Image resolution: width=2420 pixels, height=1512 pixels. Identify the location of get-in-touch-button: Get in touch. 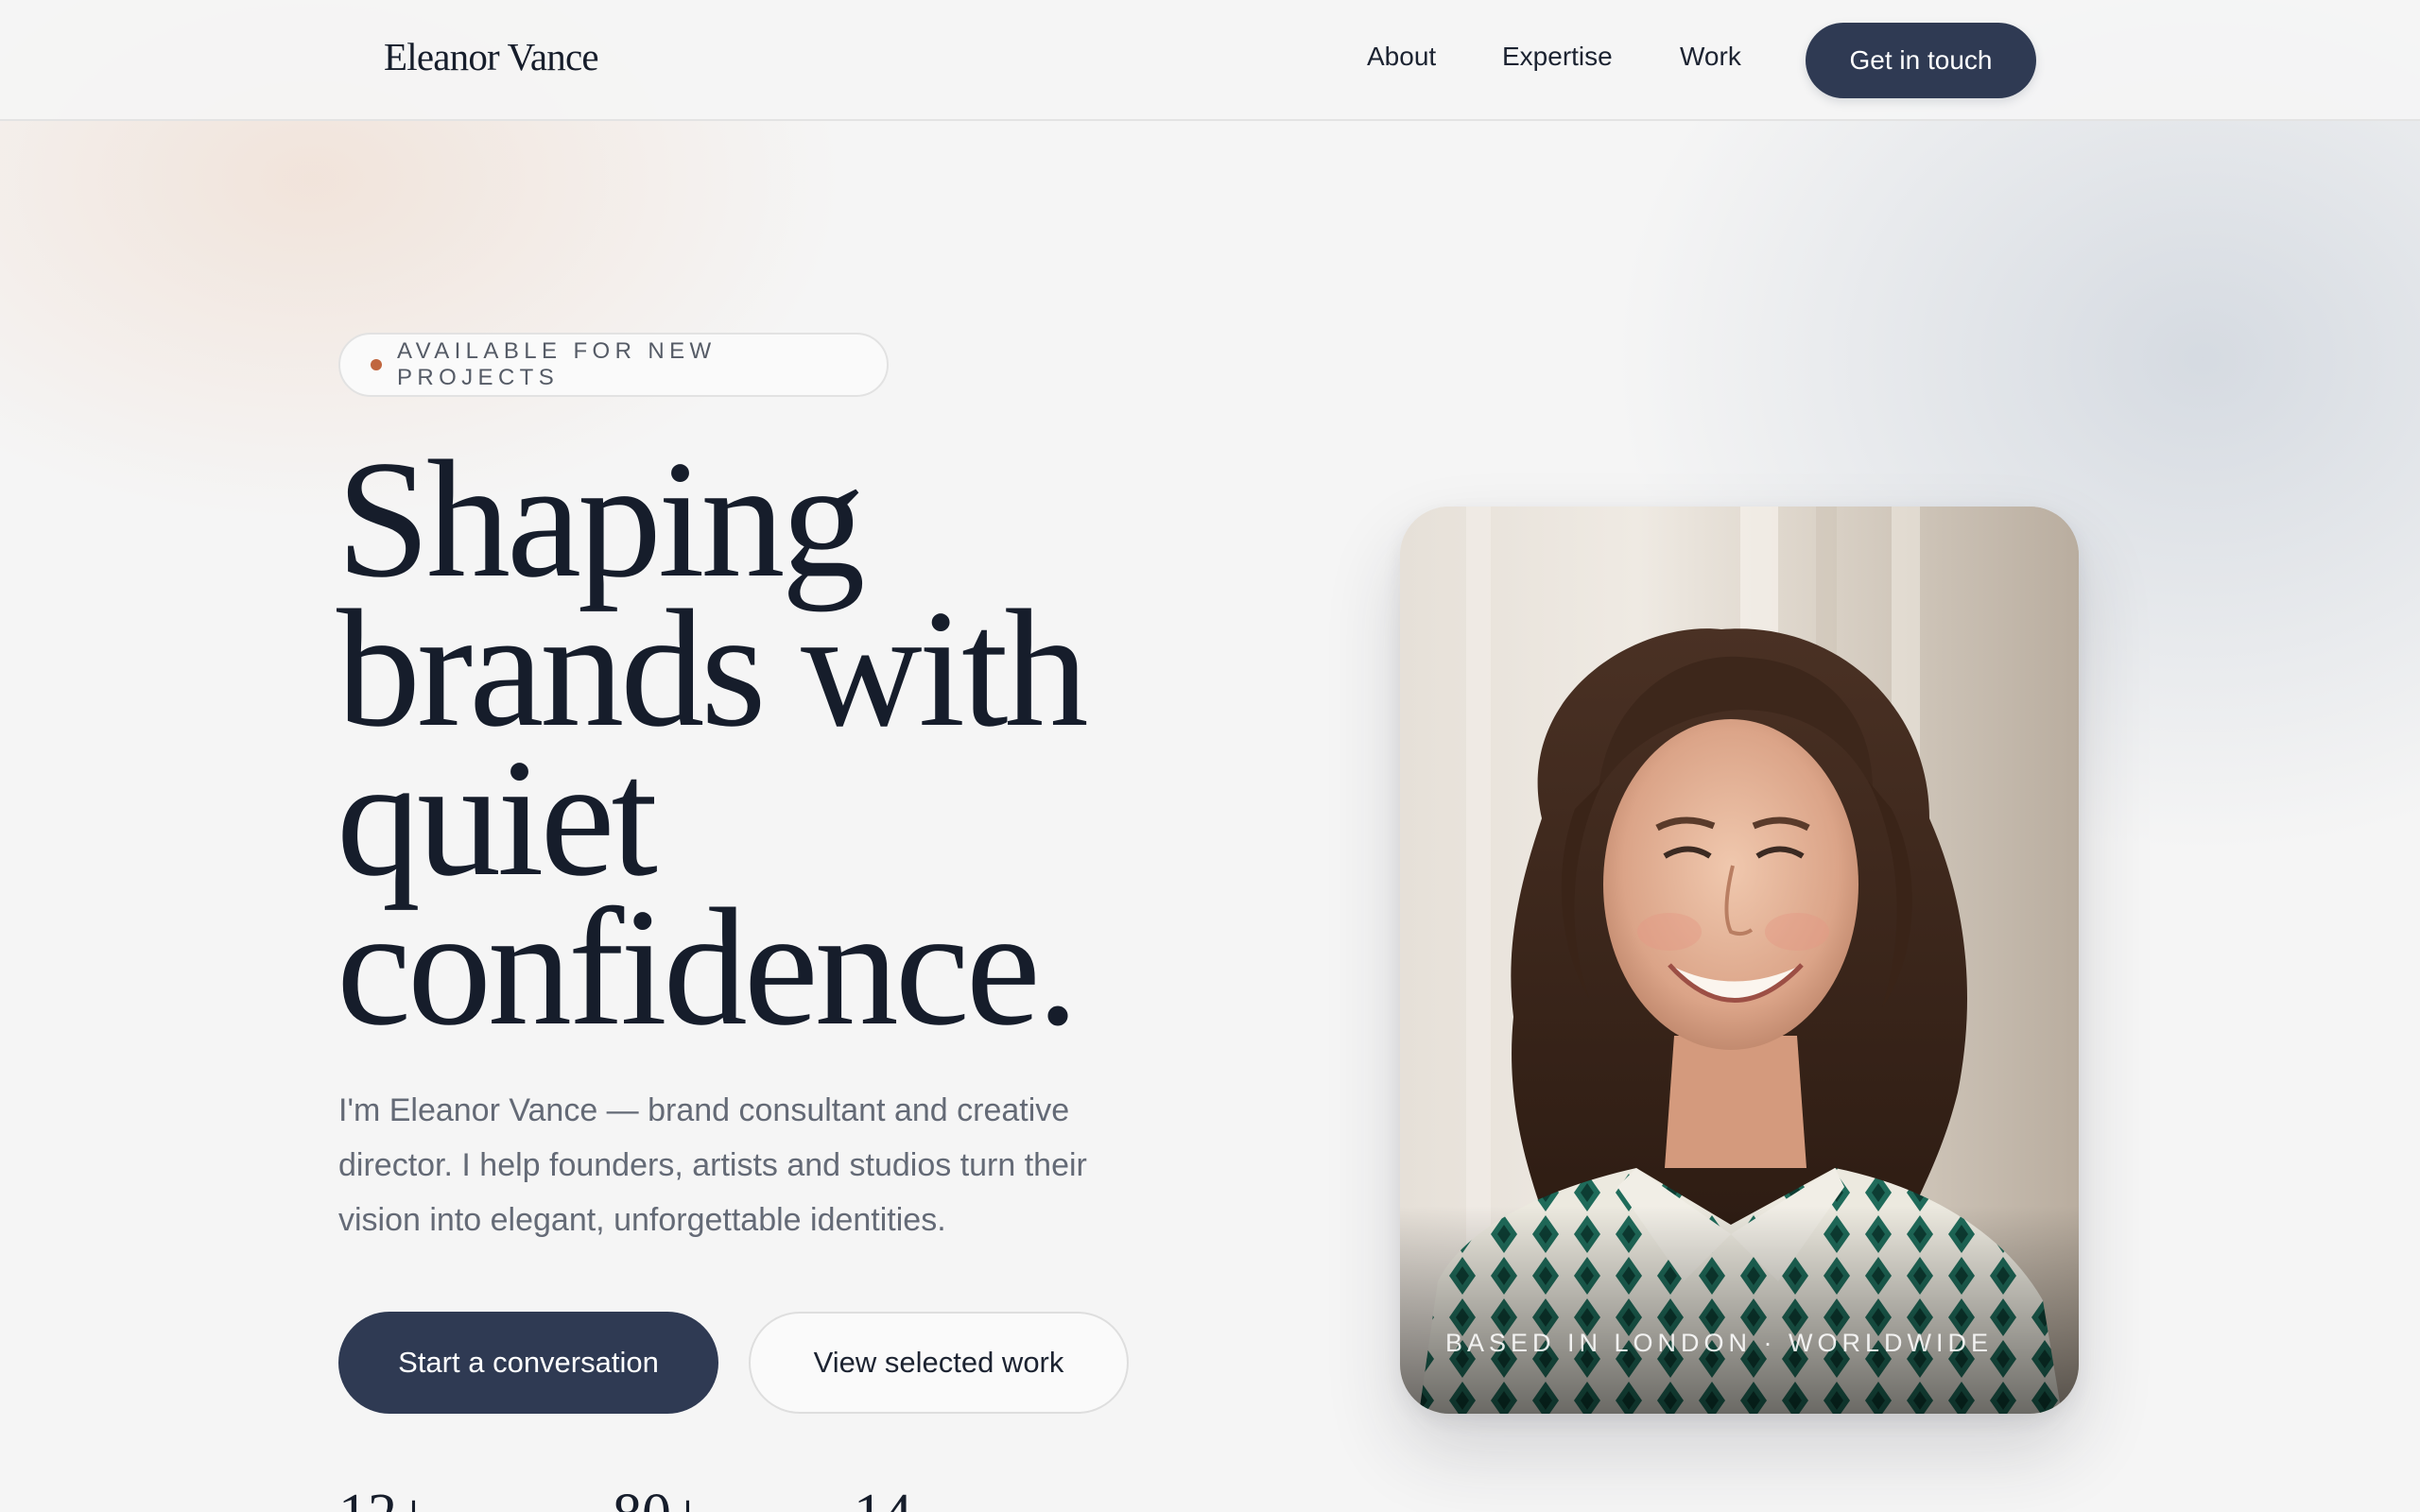
(1921, 60).